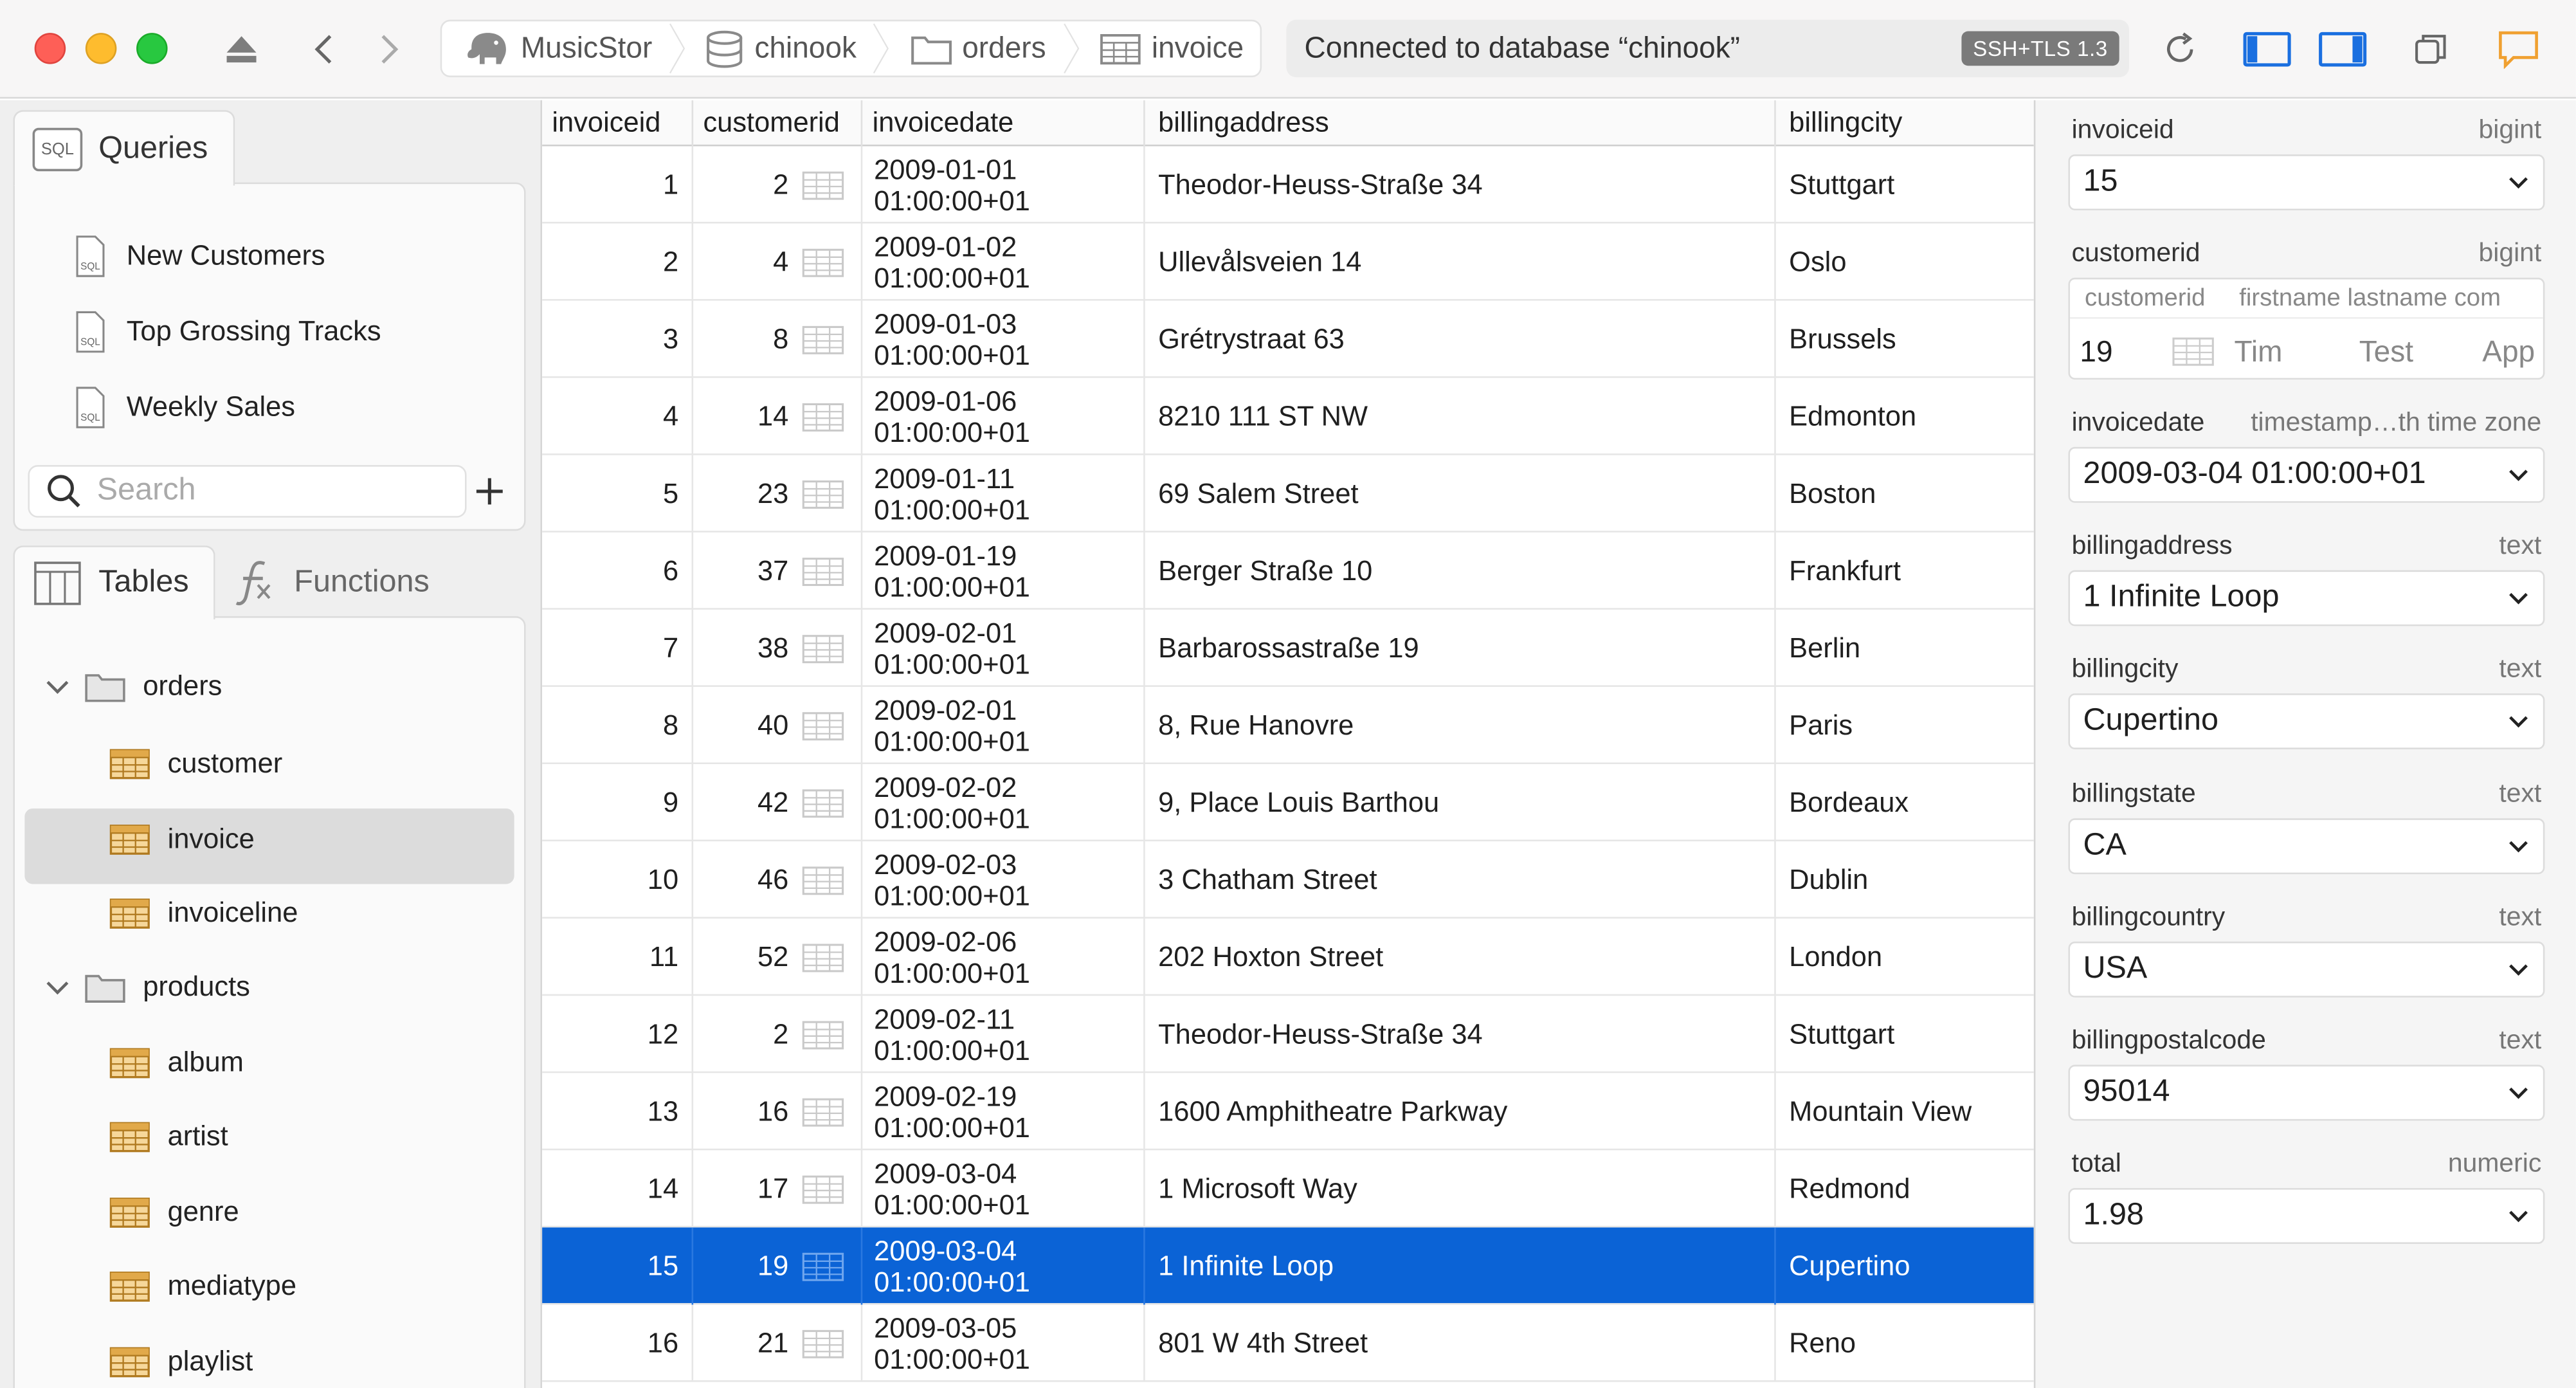  Describe the element at coordinates (779, 48) in the screenshot. I see `breadcrumb-database: chinook` at that location.